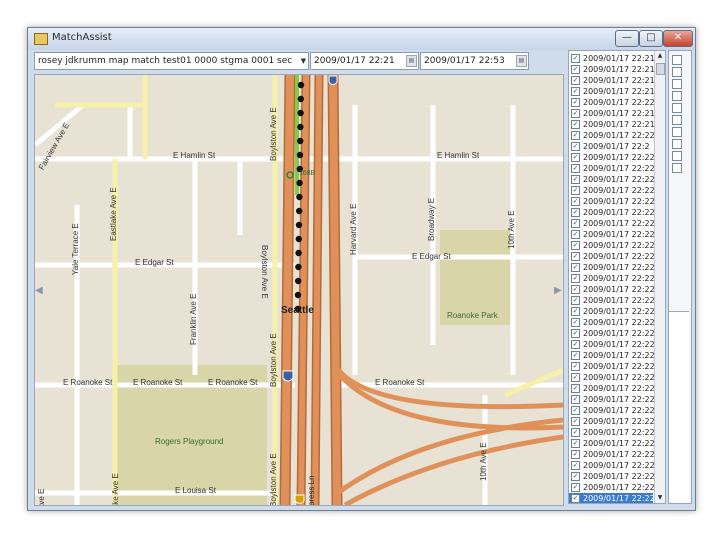 The width and height of the screenshot is (720, 540). I want to click on scroll-up-icon: ▲, so click(660, 56).